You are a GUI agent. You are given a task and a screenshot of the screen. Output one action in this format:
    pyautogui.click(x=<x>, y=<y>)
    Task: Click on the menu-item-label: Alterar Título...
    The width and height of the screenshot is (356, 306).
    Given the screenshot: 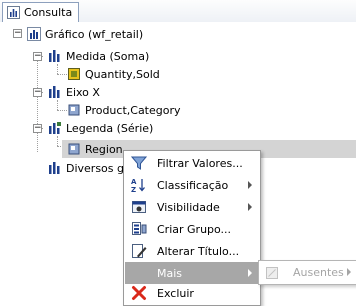 What is the action you would take?
    pyautogui.click(x=198, y=251)
    